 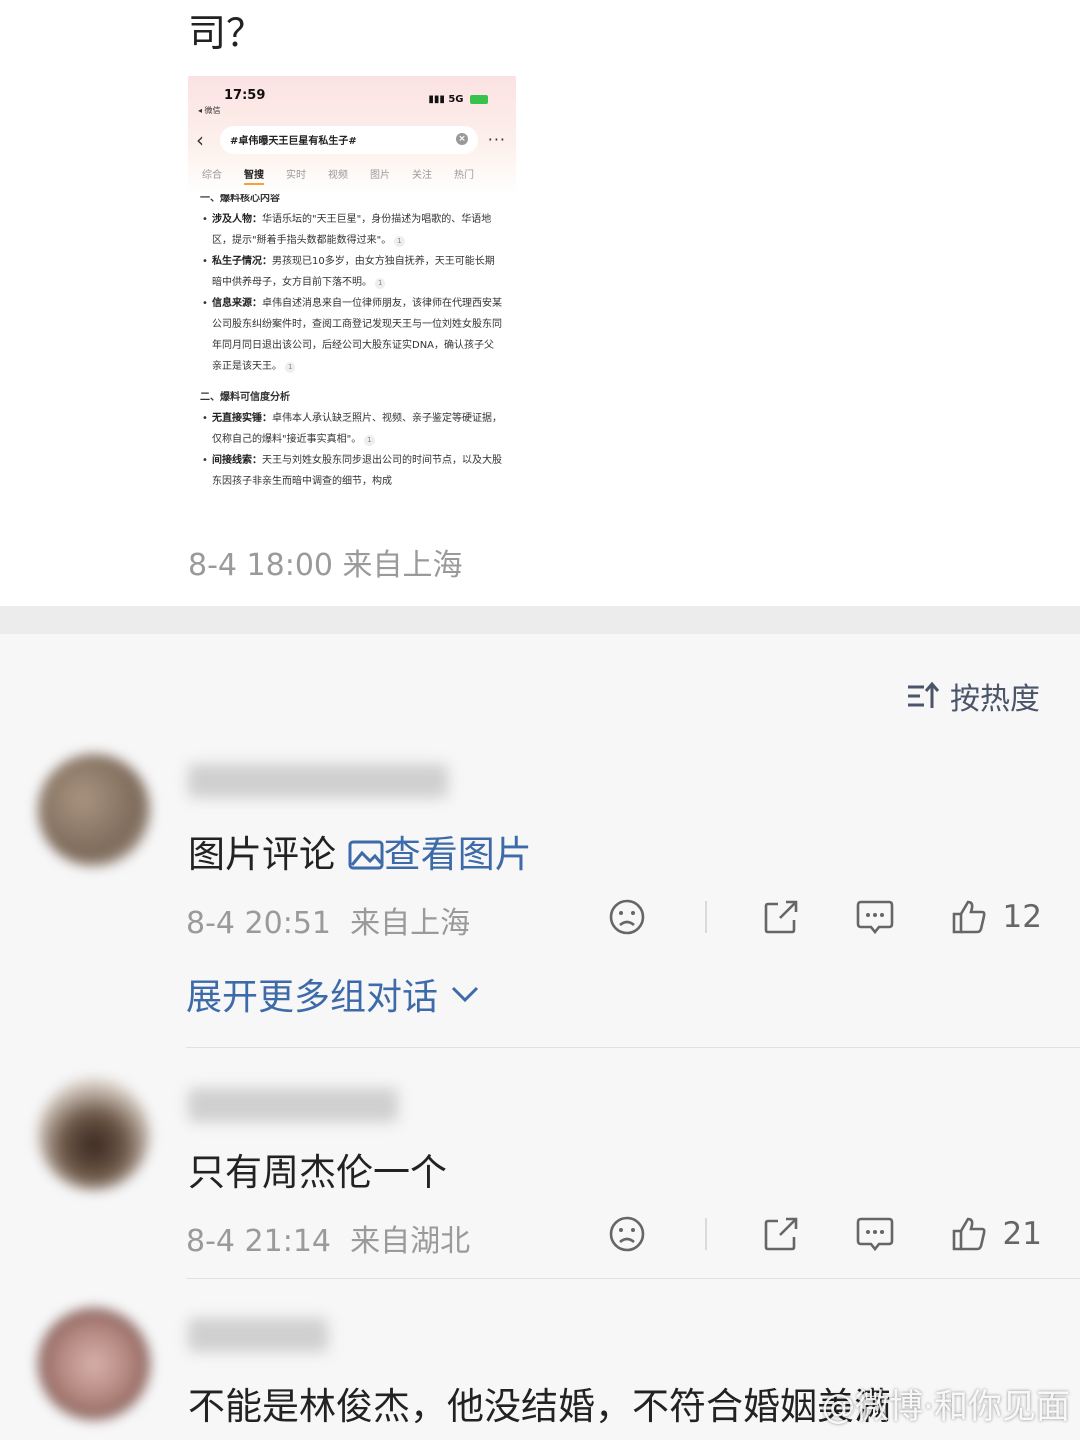 I want to click on section-heading: 二、爆料可信度分析, so click(x=245, y=397).